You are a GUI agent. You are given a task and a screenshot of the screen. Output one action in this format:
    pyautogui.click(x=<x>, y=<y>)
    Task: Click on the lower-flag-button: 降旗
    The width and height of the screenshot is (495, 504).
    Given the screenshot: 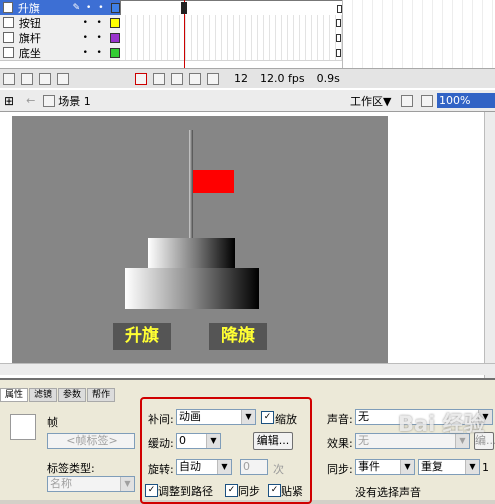 What is the action you would take?
    pyautogui.click(x=238, y=336)
    